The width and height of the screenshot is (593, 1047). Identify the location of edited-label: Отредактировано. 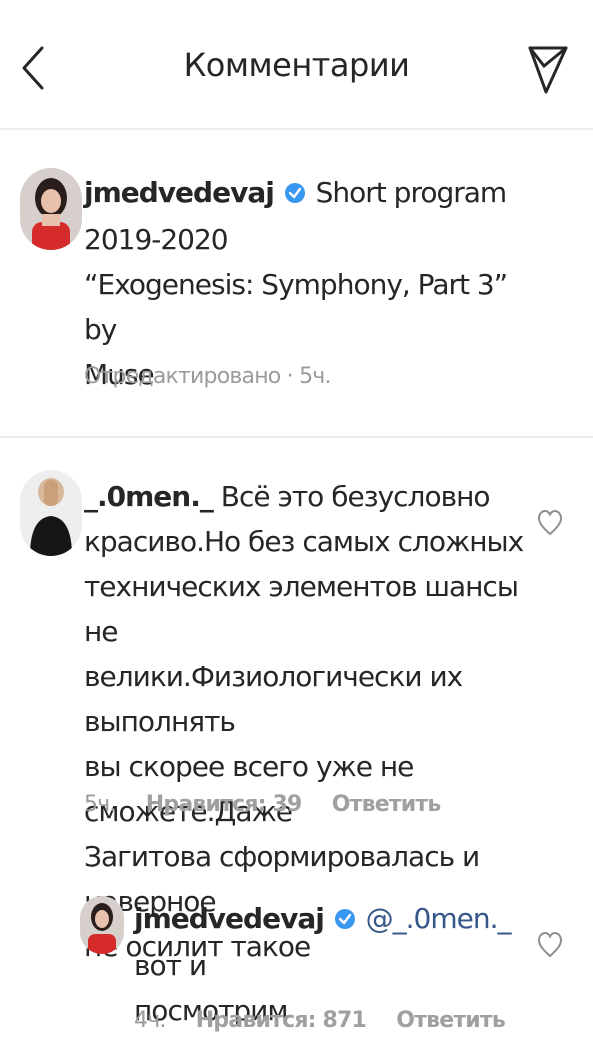
(182, 376).